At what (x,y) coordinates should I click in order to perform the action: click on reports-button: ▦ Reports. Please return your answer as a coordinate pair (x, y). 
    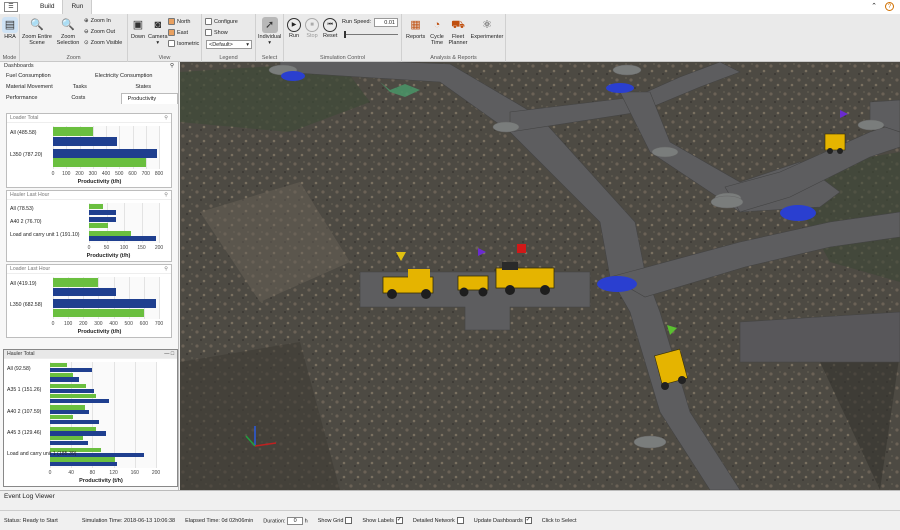
    Looking at the image, I should click on (415, 29).